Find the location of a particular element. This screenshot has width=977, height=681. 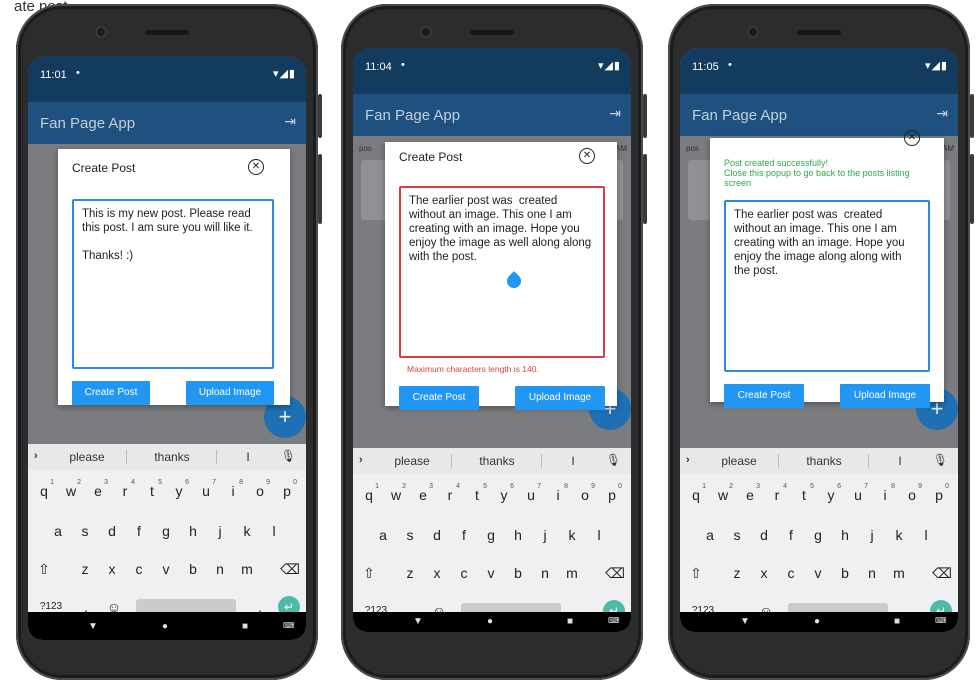

key: i8 is located at coordinates (885, 495).